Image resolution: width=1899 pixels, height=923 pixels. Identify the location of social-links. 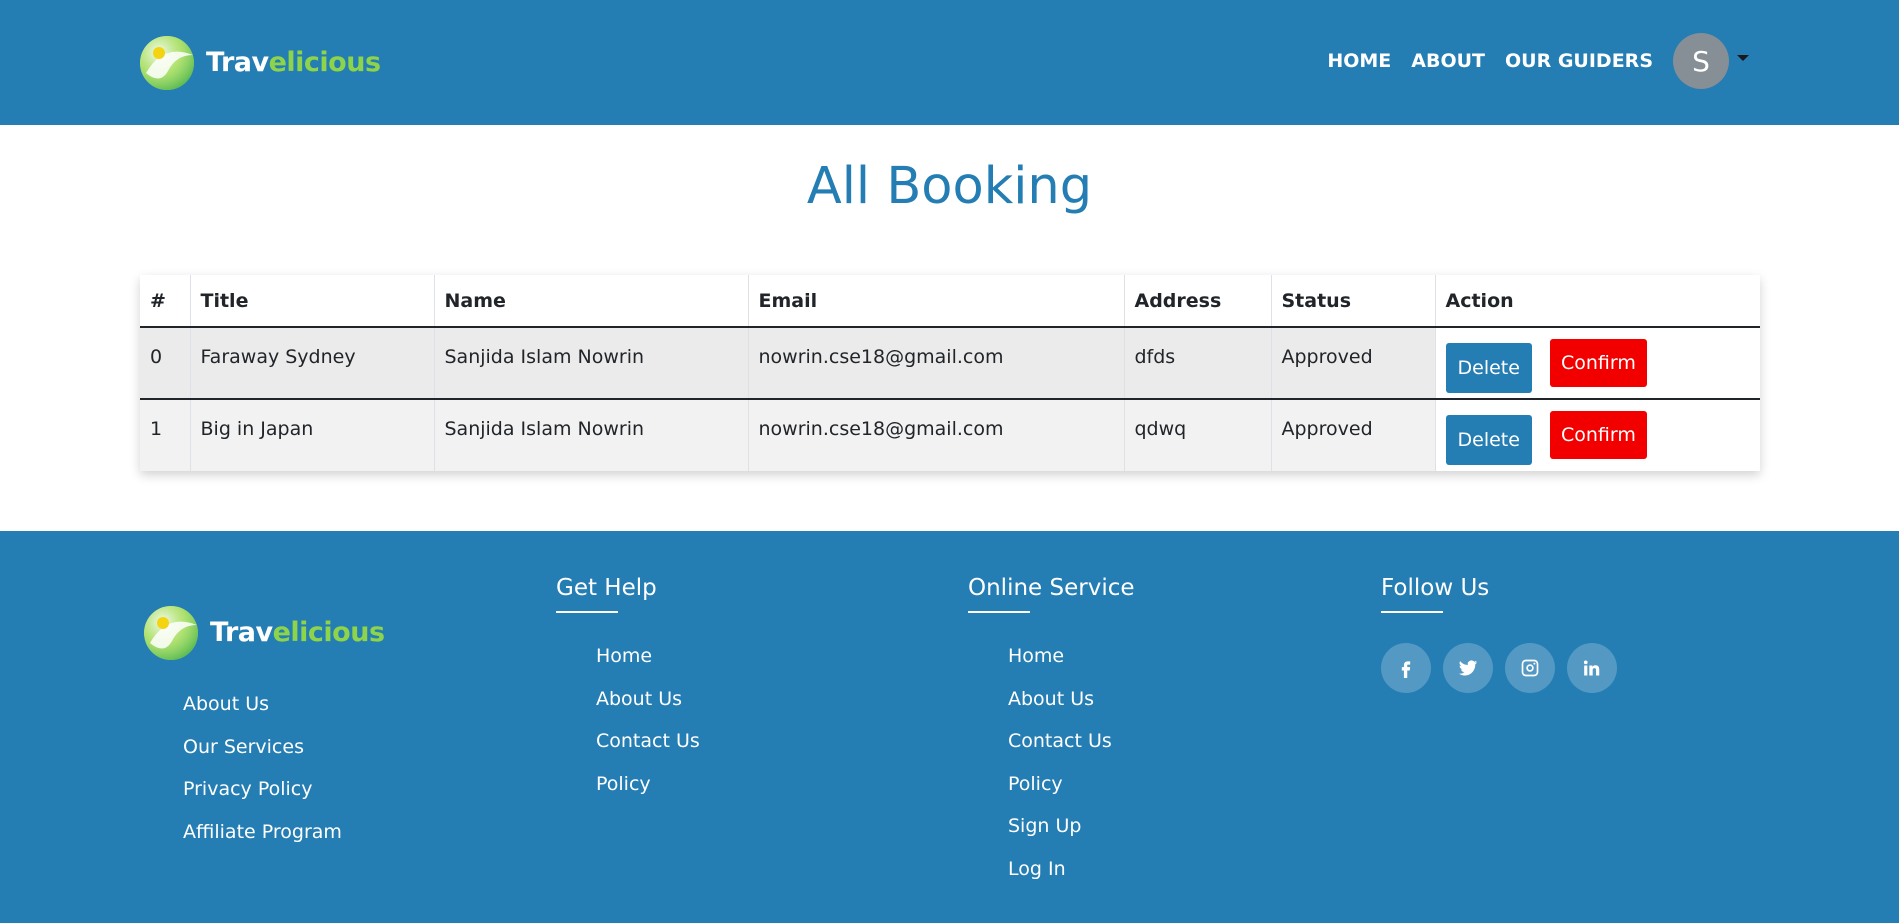
(1505, 668).